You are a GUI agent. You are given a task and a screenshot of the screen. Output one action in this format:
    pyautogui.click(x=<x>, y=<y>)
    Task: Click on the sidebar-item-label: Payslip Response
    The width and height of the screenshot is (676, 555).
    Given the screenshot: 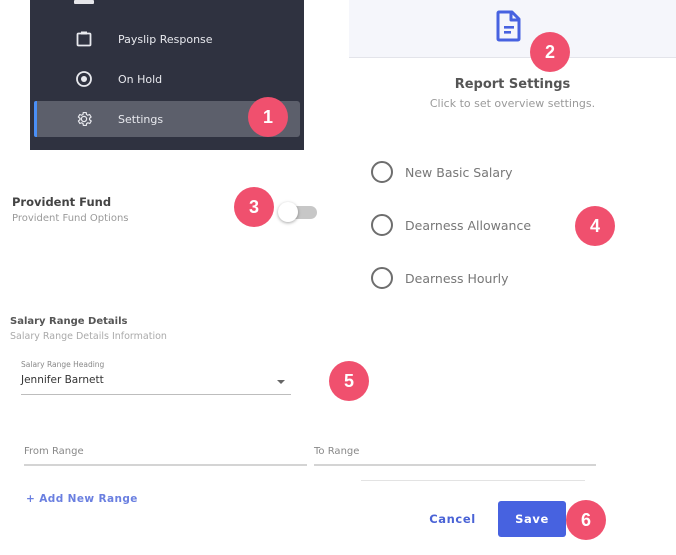 What is the action you would take?
    pyautogui.click(x=165, y=39)
    